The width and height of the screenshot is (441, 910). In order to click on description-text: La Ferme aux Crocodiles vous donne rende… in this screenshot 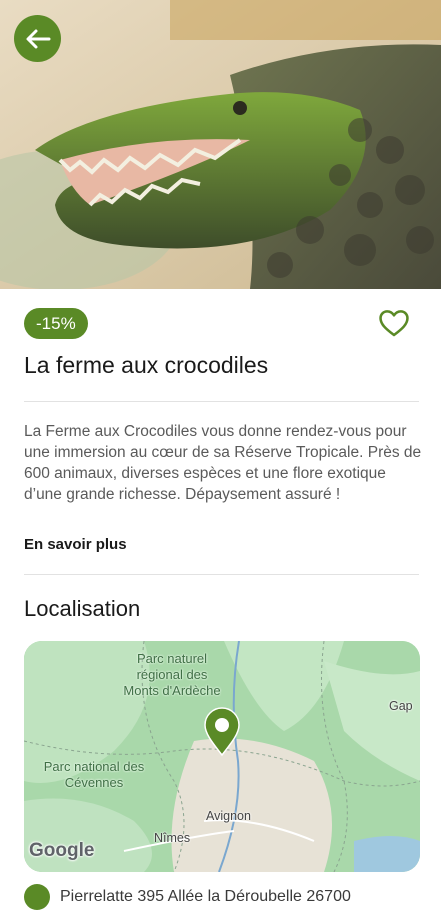, I will do `click(223, 463)`.